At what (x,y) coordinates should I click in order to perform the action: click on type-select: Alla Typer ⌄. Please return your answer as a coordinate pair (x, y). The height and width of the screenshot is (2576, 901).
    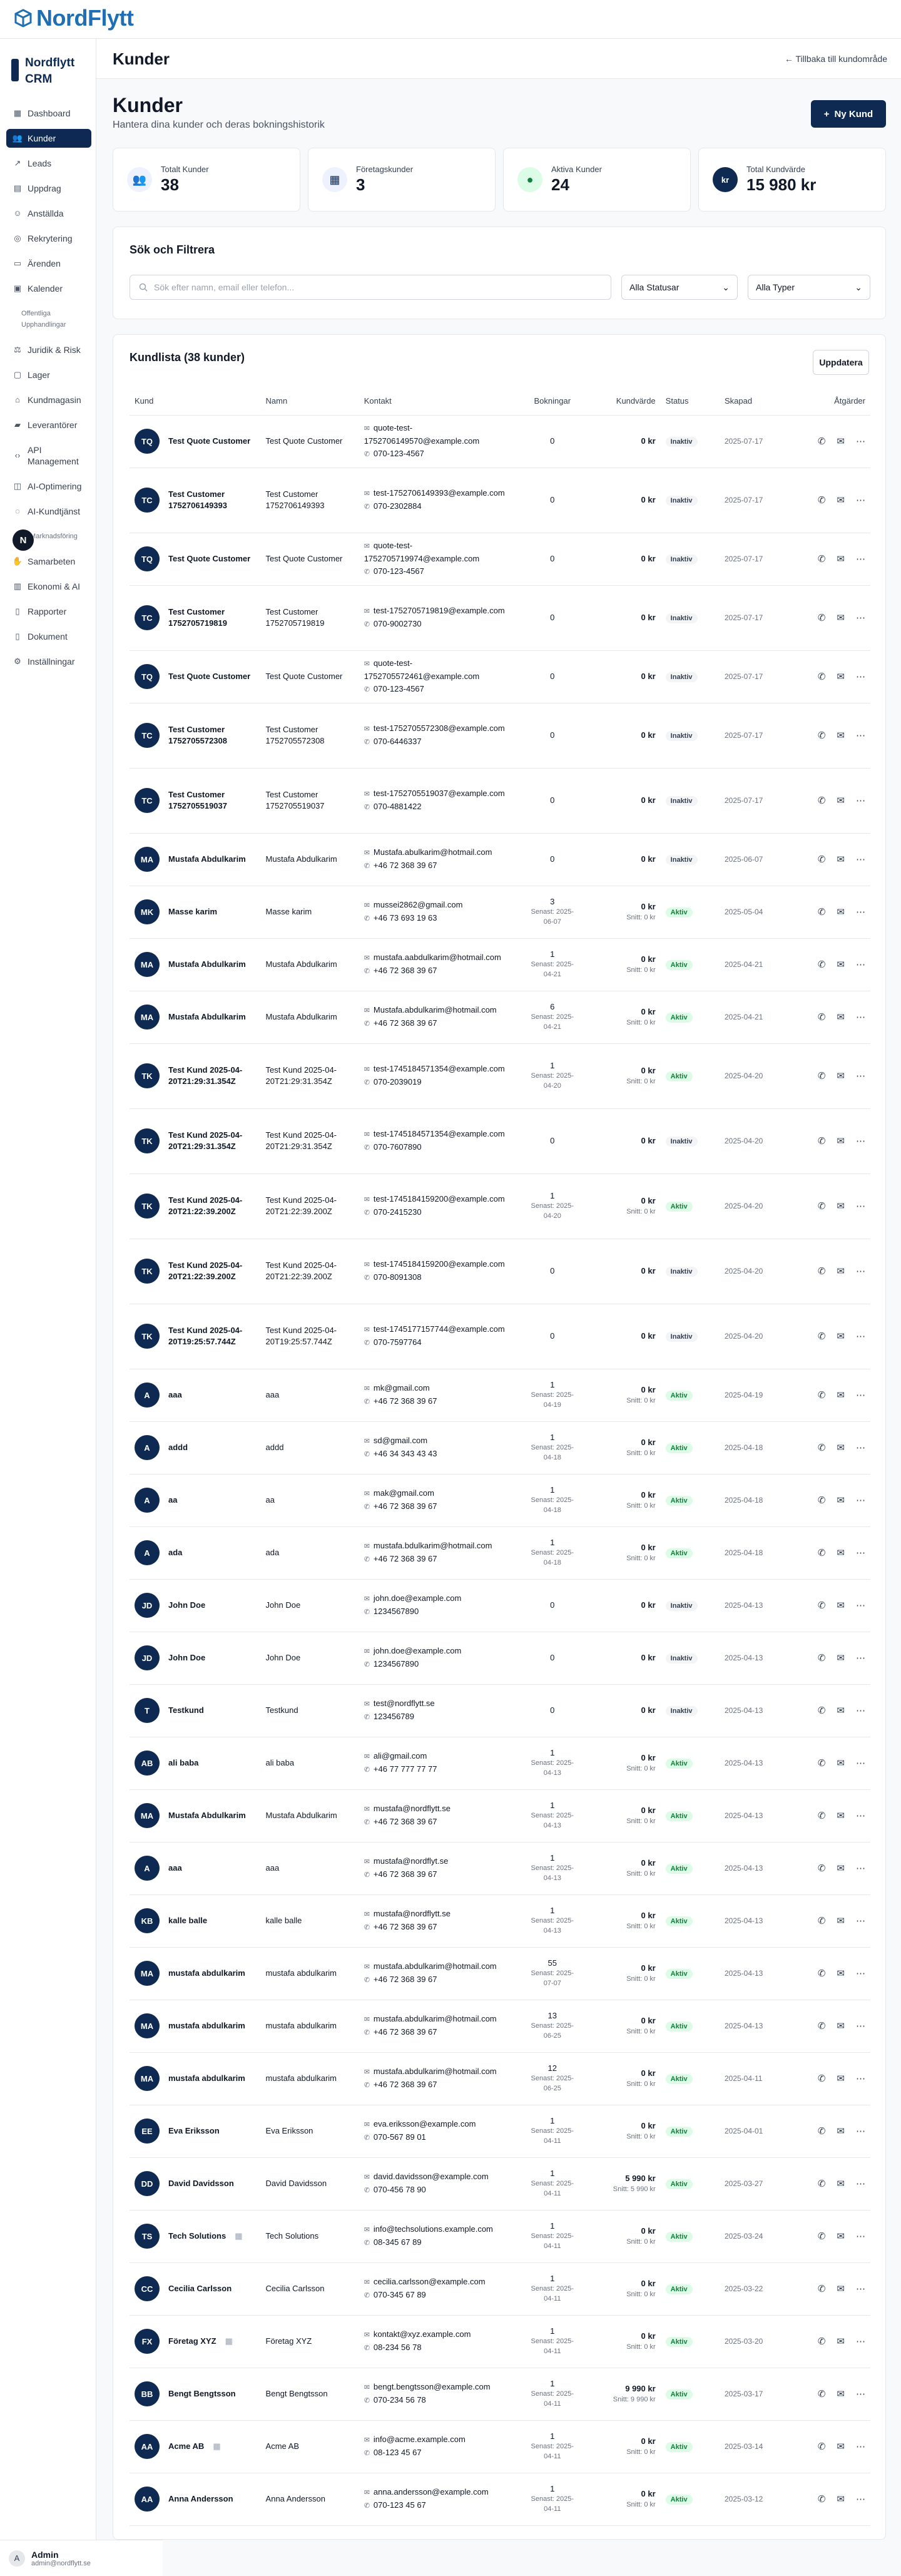
    Looking at the image, I should click on (809, 287).